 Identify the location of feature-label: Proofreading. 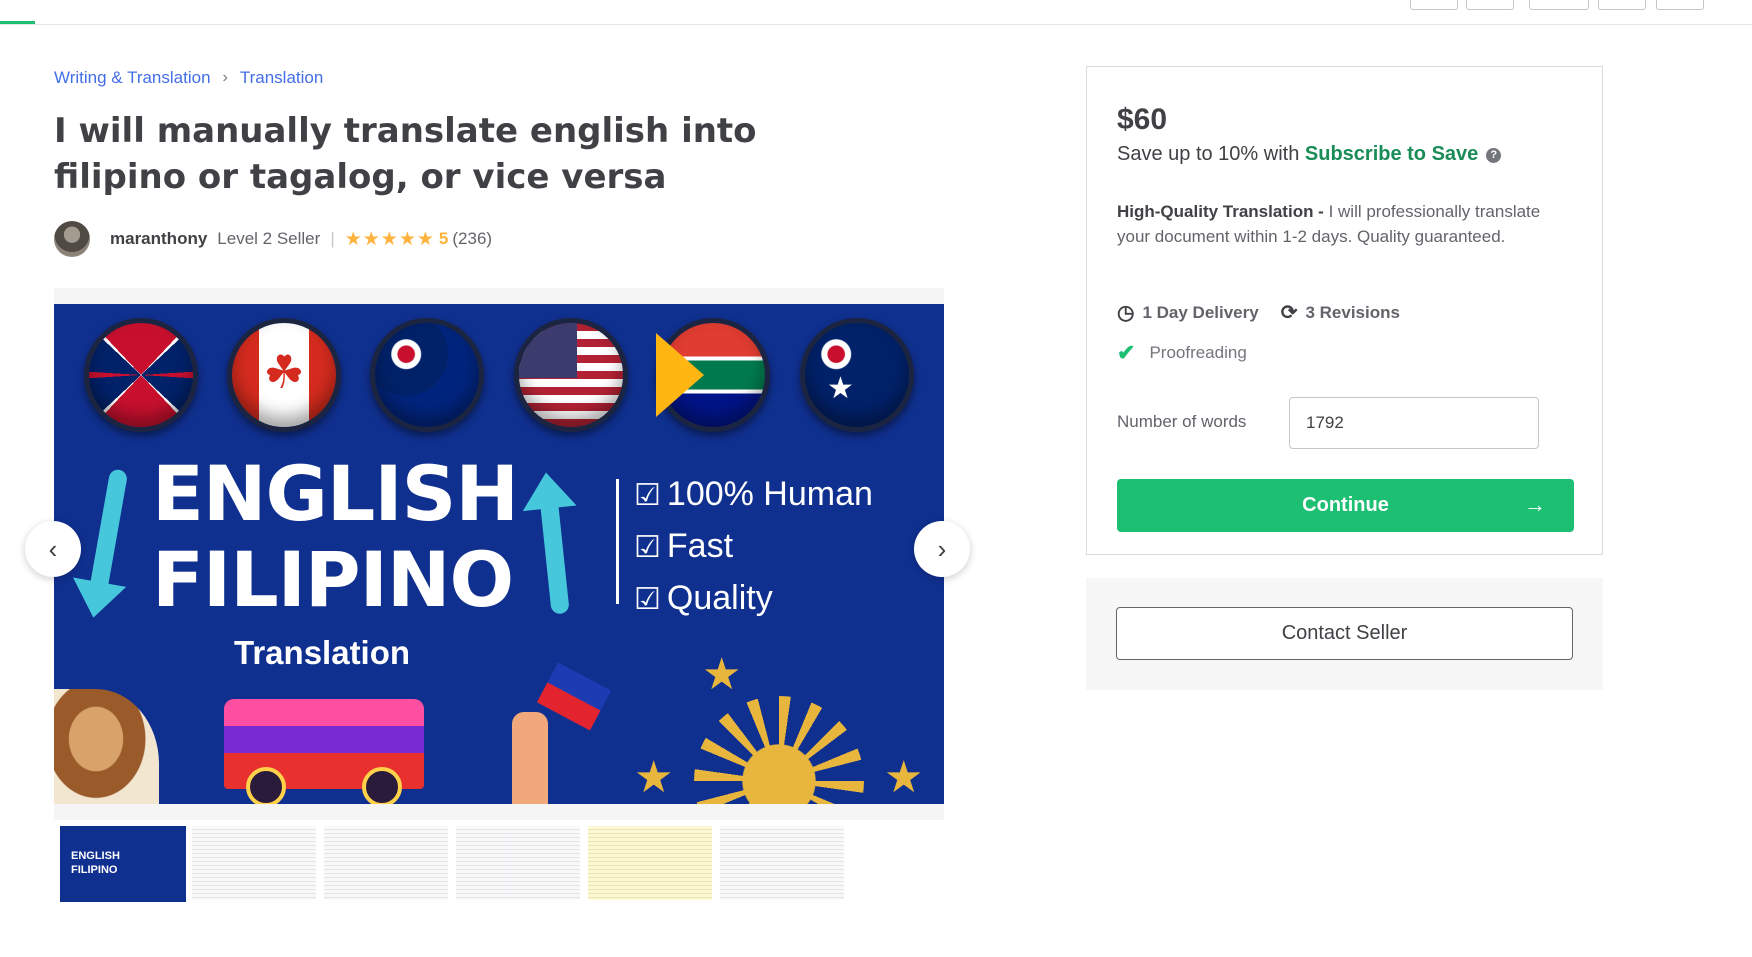
(1198, 352).